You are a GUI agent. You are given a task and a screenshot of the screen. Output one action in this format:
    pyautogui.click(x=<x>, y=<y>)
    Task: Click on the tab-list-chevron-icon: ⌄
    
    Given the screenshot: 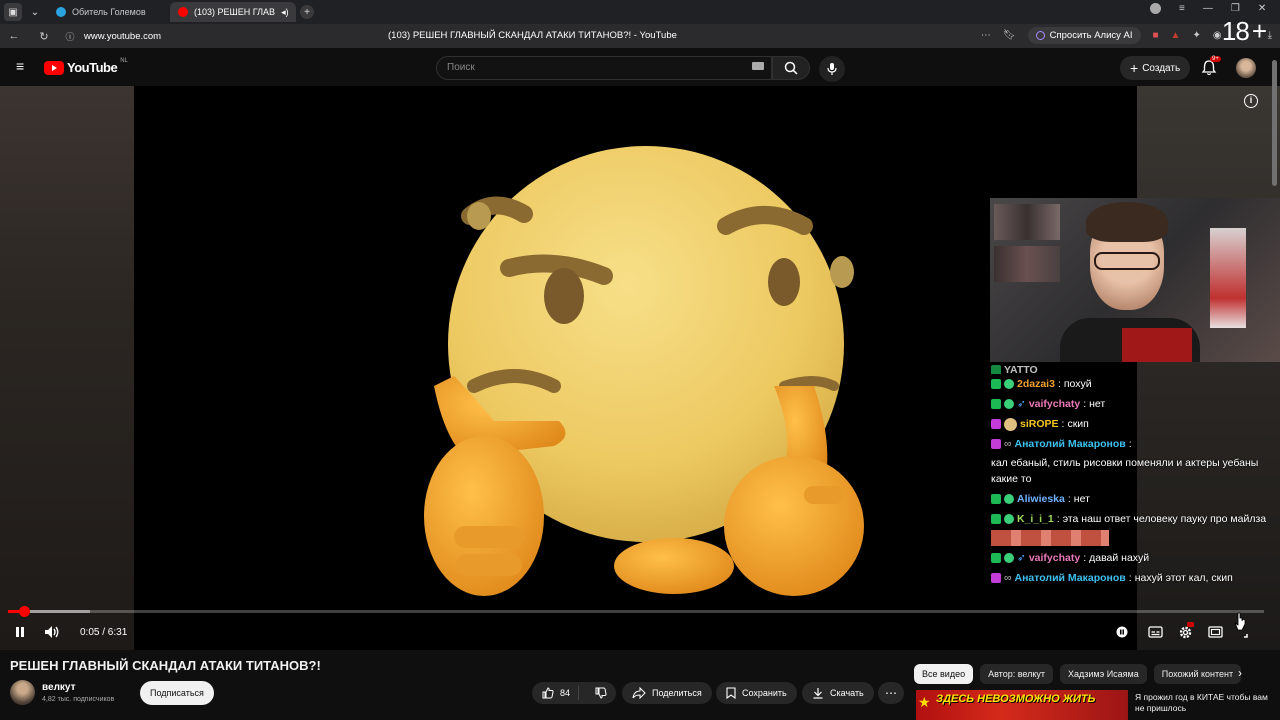 What is the action you would take?
    pyautogui.click(x=35, y=12)
    